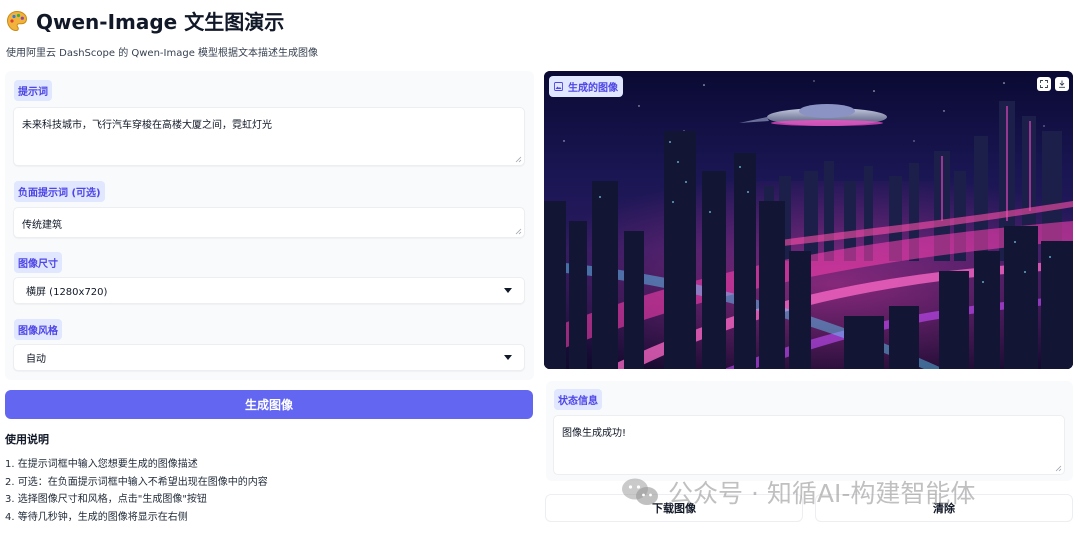  I want to click on prompt-textarea: 未来科技城市，飞行汽车穿梭在高楼大厦之间，霓虹灯光, so click(269, 136).